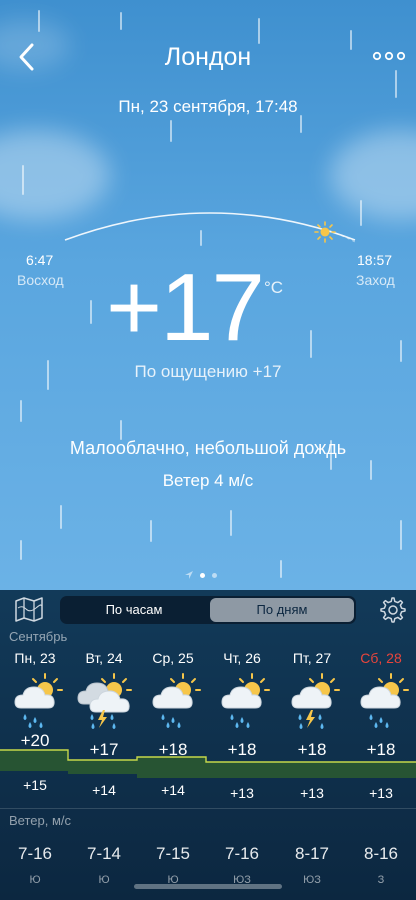 This screenshot has height=900, width=416. Describe the element at coordinates (208, 480) in the screenshot. I see `current-wind: Ветер 4 м/с` at that location.